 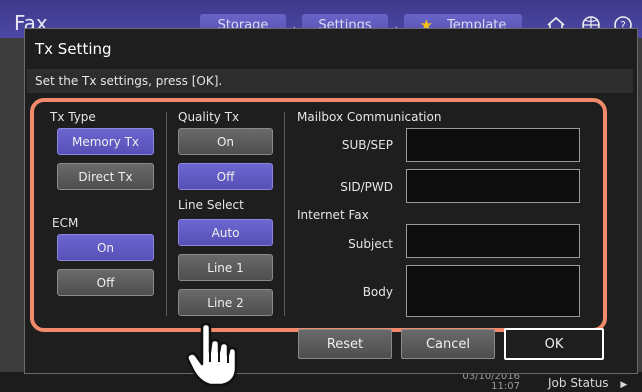 I want to click on job-status-label: Job Status, so click(x=578, y=383).